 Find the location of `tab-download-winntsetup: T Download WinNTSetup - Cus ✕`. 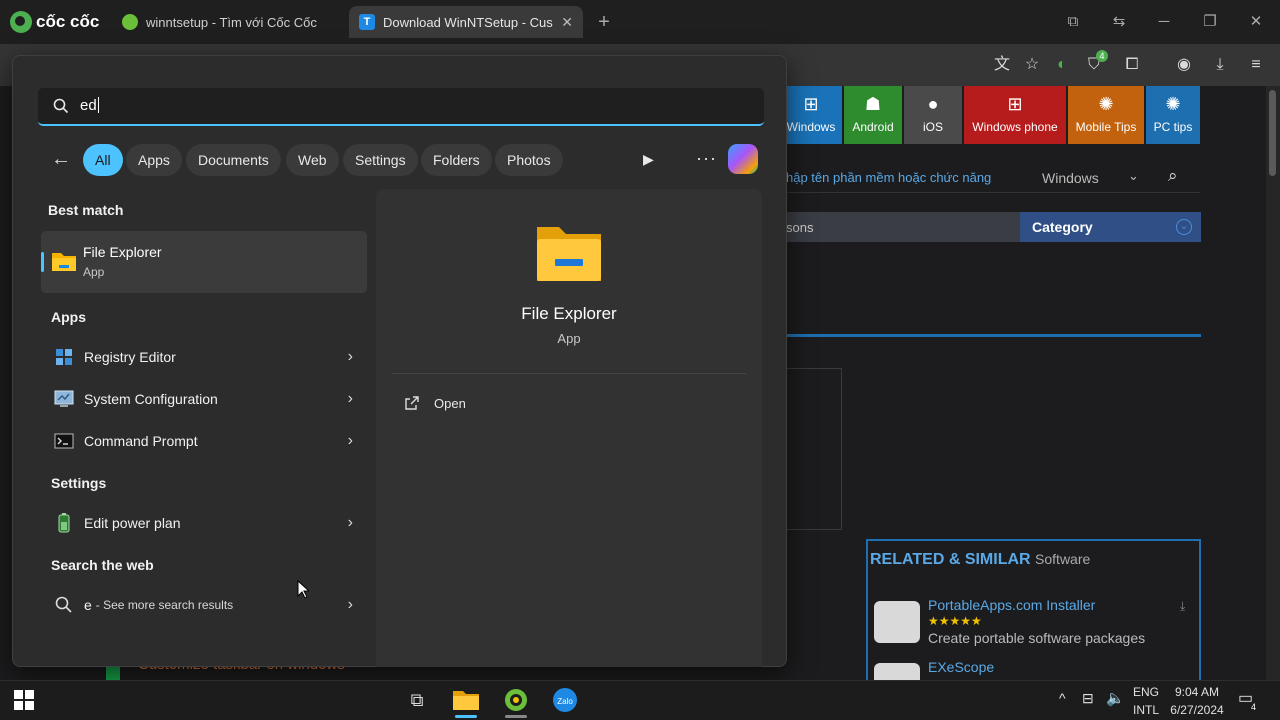

tab-download-winntsetup: T Download WinNTSetup - Cus ✕ is located at coordinates (466, 22).